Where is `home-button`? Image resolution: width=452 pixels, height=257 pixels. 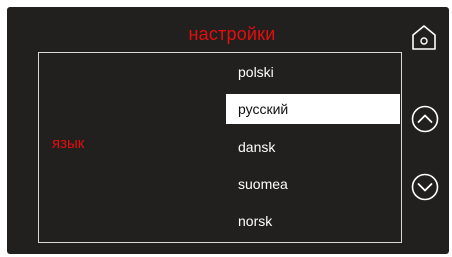
home-button is located at coordinates (424, 37).